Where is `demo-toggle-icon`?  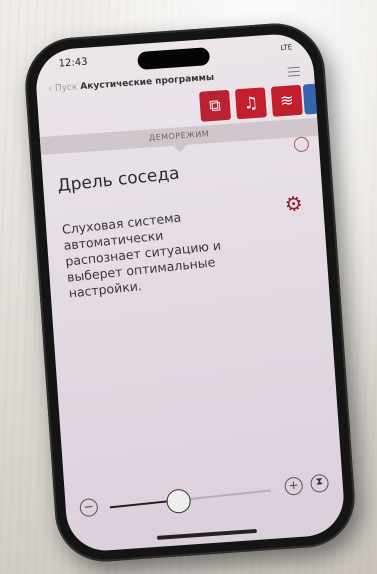 demo-toggle-icon is located at coordinates (301, 144).